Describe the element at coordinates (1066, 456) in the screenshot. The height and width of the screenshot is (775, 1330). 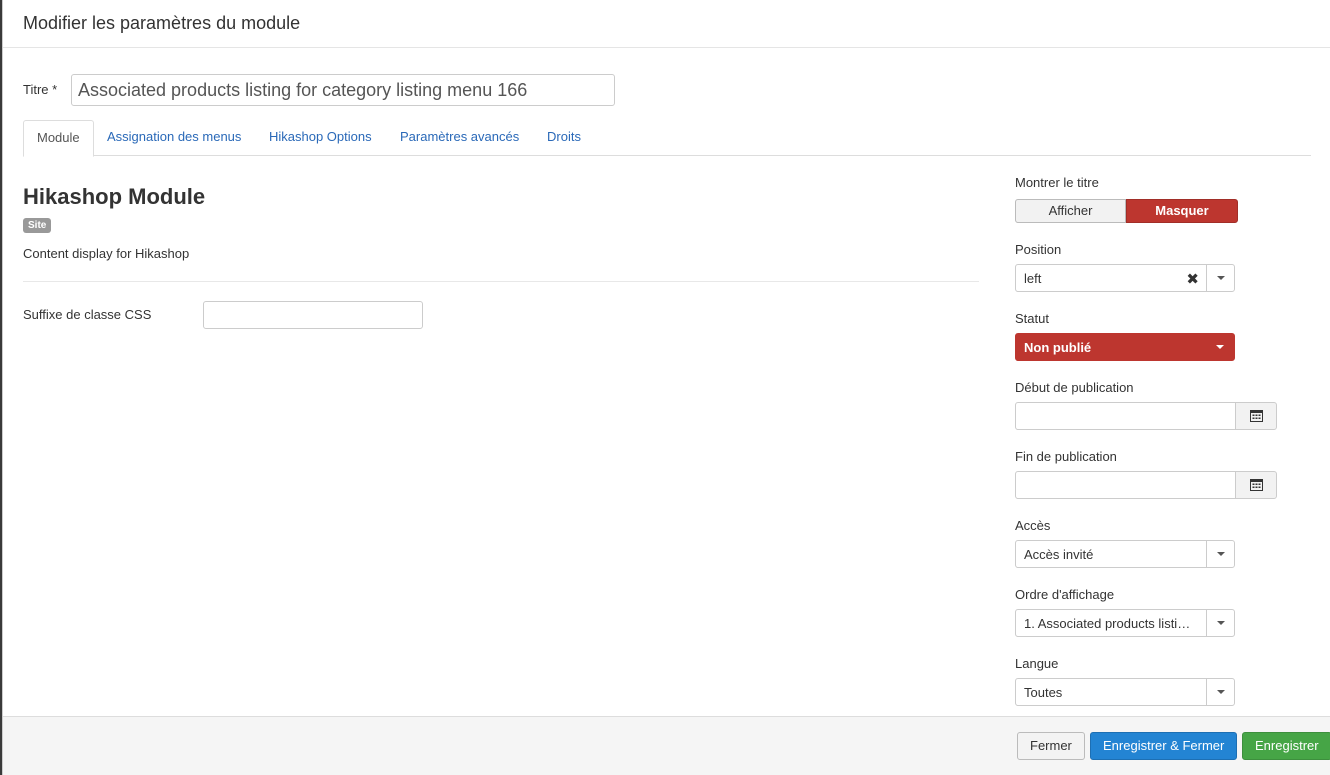
I see `publish-down-label: Fin de publication` at that location.